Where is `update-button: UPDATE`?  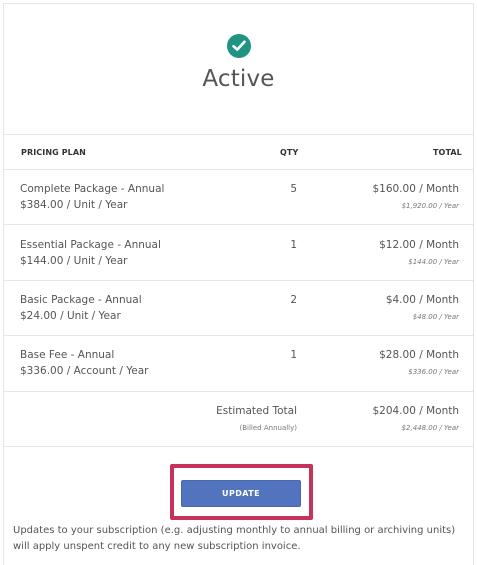 update-button: UPDATE is located at coordinates (241, 493).